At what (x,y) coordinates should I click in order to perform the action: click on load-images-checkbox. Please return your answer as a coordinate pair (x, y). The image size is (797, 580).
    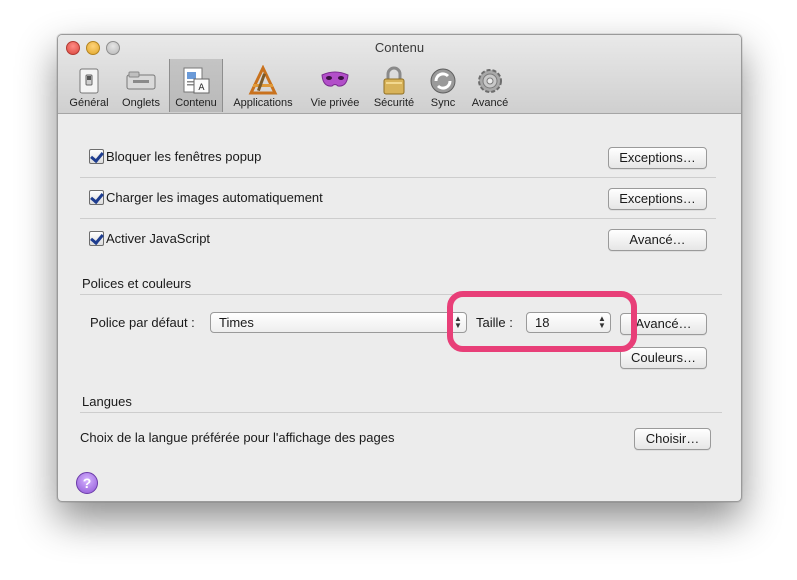
    Looking at the image, I should click on (96, 197).